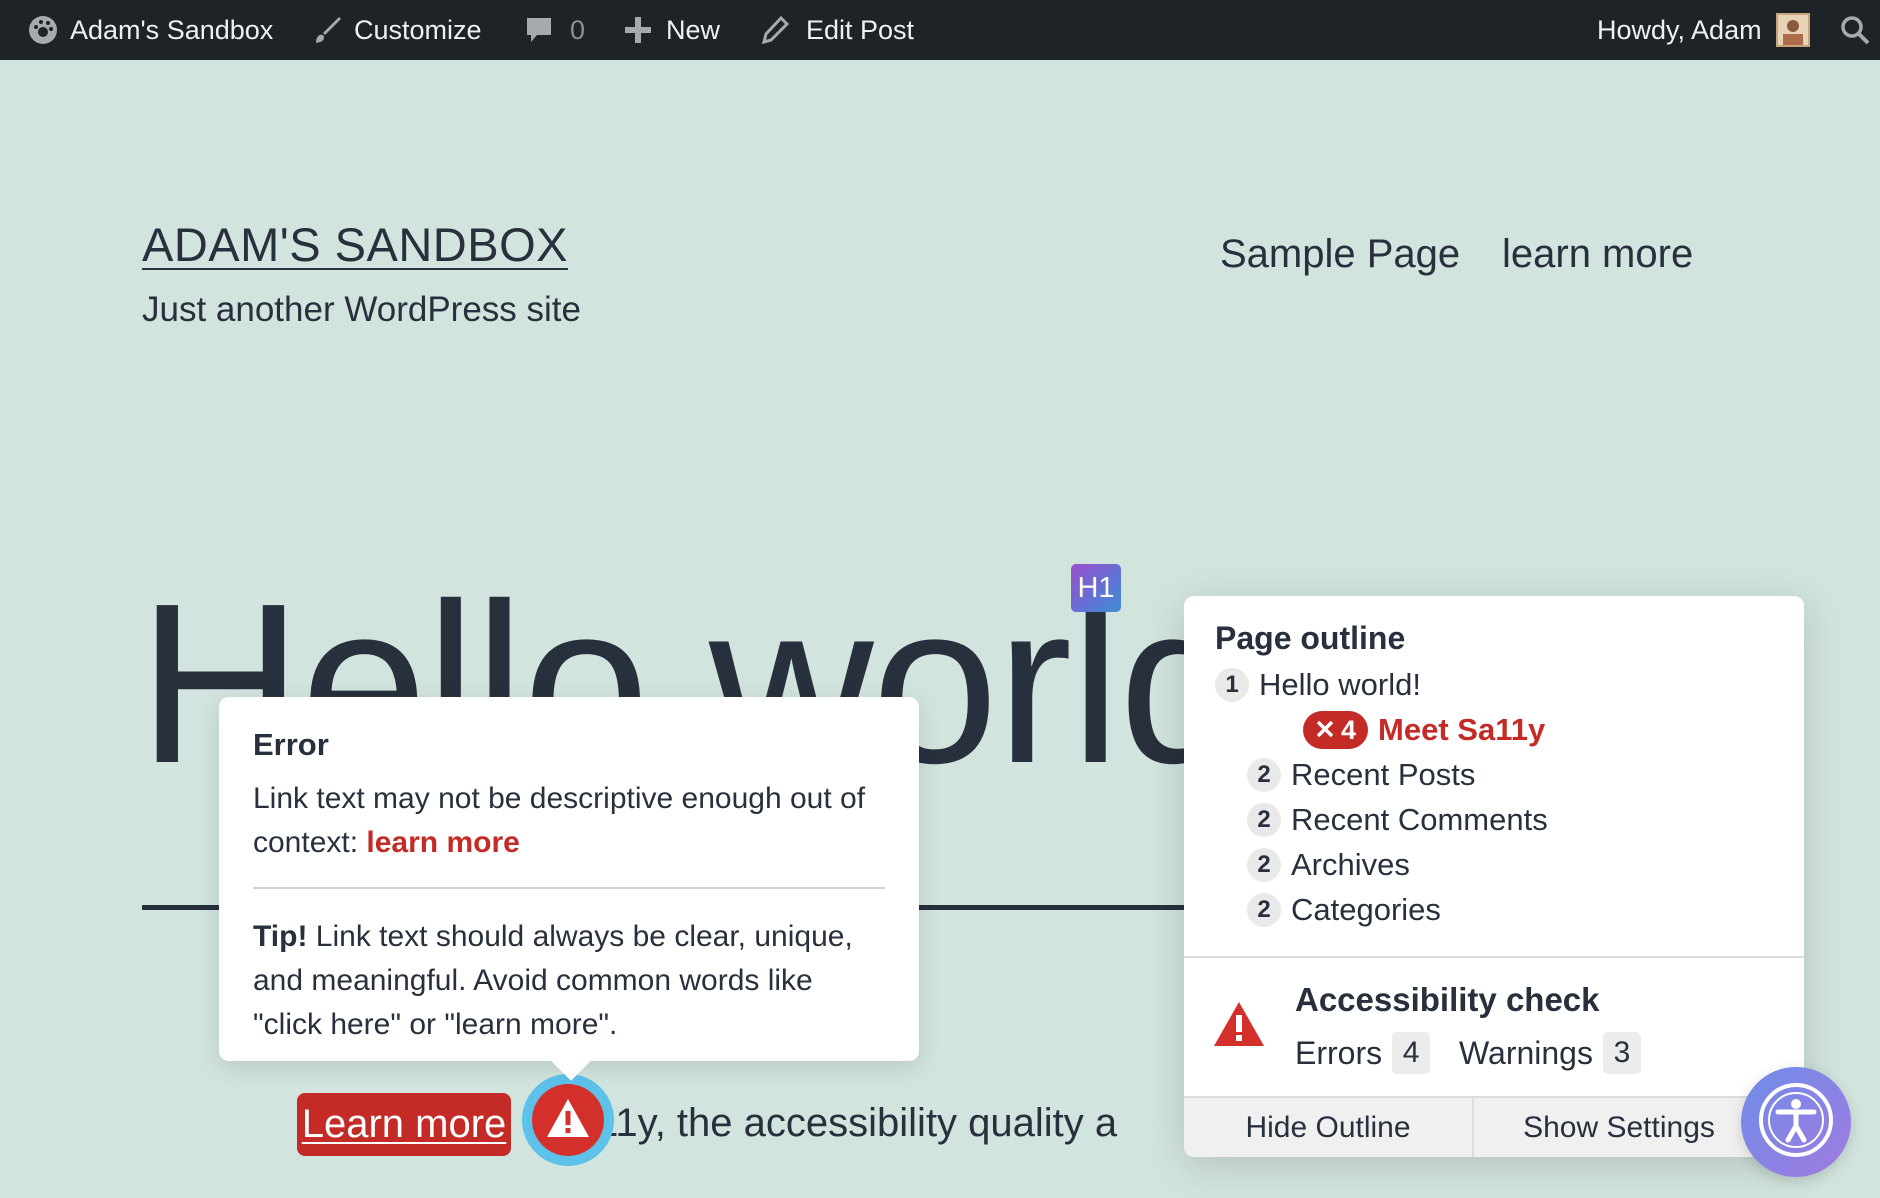 The width and height of the screenshot is (1880, 1198). I want to click on edit-post-link: Edit Post, so click(837, 30).